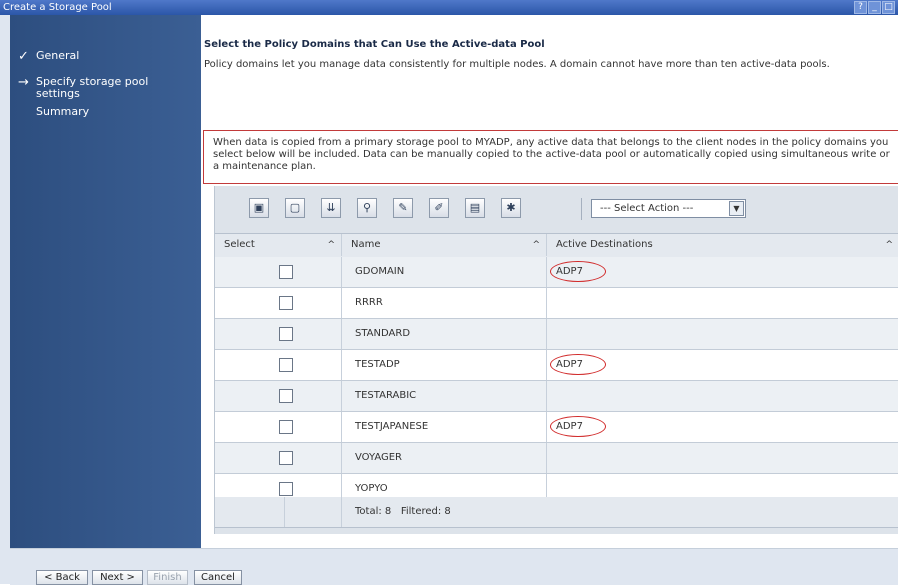 The width and height of the screenshot is (898, 585). I want to click on select-all-icon: ▣, so click(259, 208).